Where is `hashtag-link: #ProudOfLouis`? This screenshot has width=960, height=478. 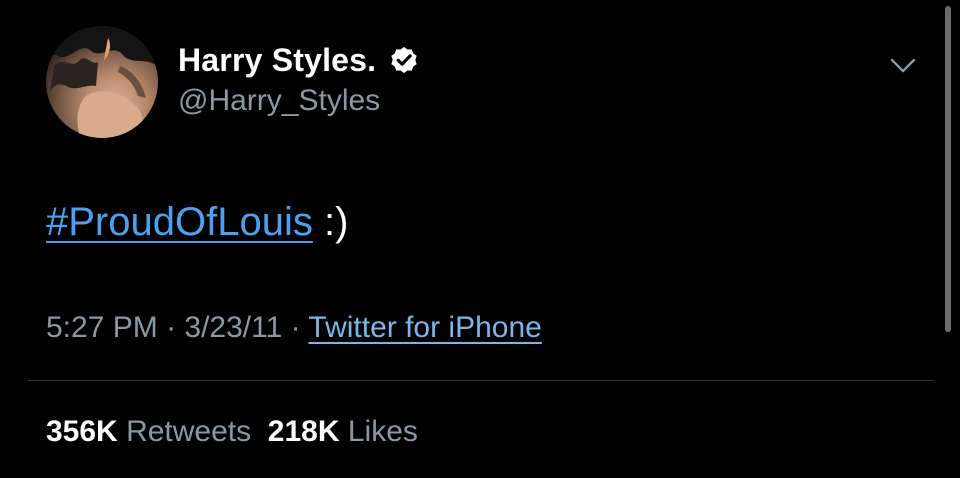 hashtag-link: #ProudOfLouis is located at coordinates (179, 222).